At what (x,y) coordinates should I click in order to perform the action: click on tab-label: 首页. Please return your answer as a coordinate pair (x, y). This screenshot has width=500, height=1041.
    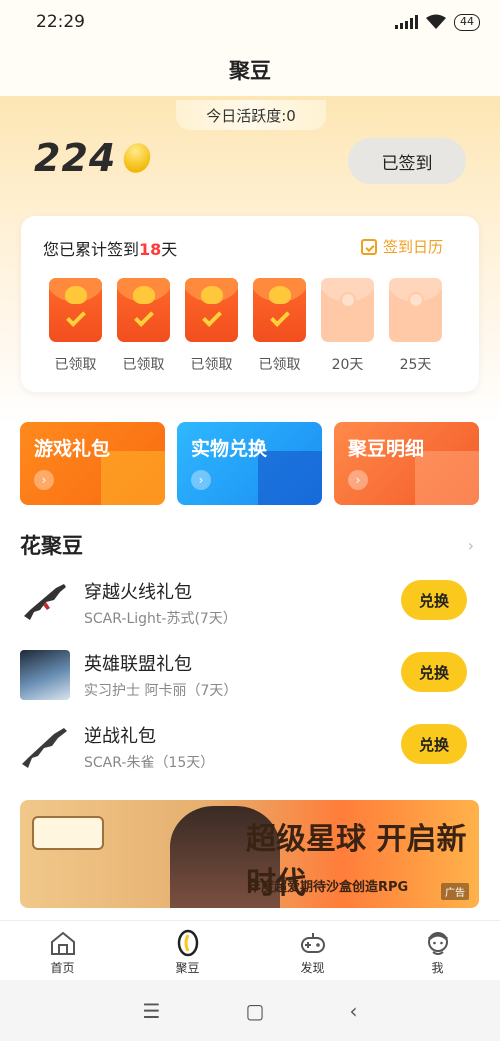
    Looking at the image, I should click on (62, 968).